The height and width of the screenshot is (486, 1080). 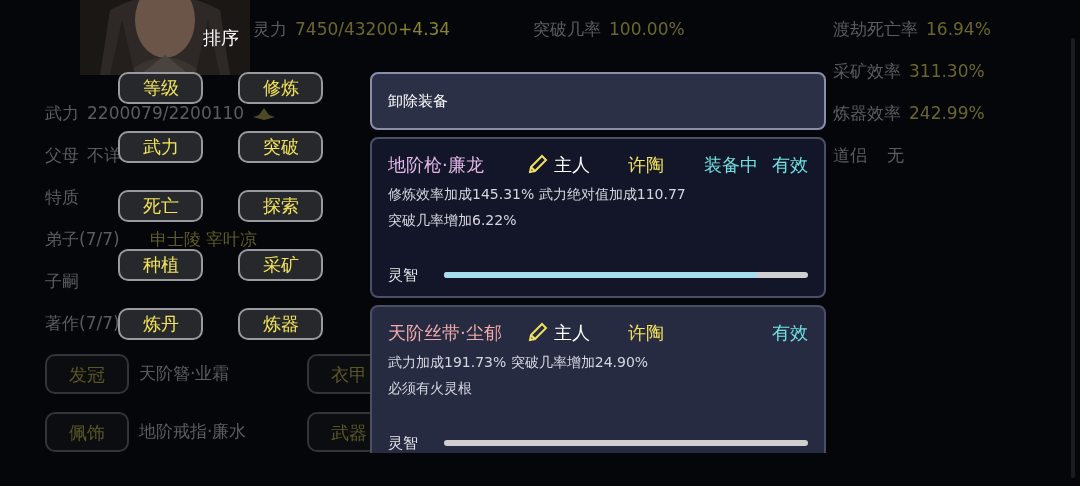 What do you see at coordinates (453, 220) in the screenshot?
I see `effect-text: 突破几率增加6.22%` at bounding box center [453, 220].